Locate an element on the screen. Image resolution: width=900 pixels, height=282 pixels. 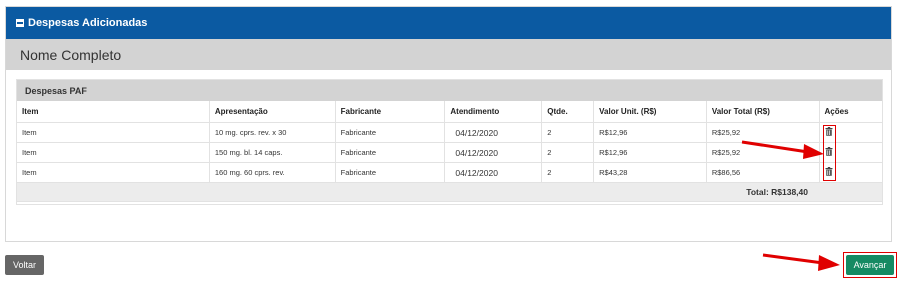
voltar-button: Voltar is located at coordinates (24, 265).